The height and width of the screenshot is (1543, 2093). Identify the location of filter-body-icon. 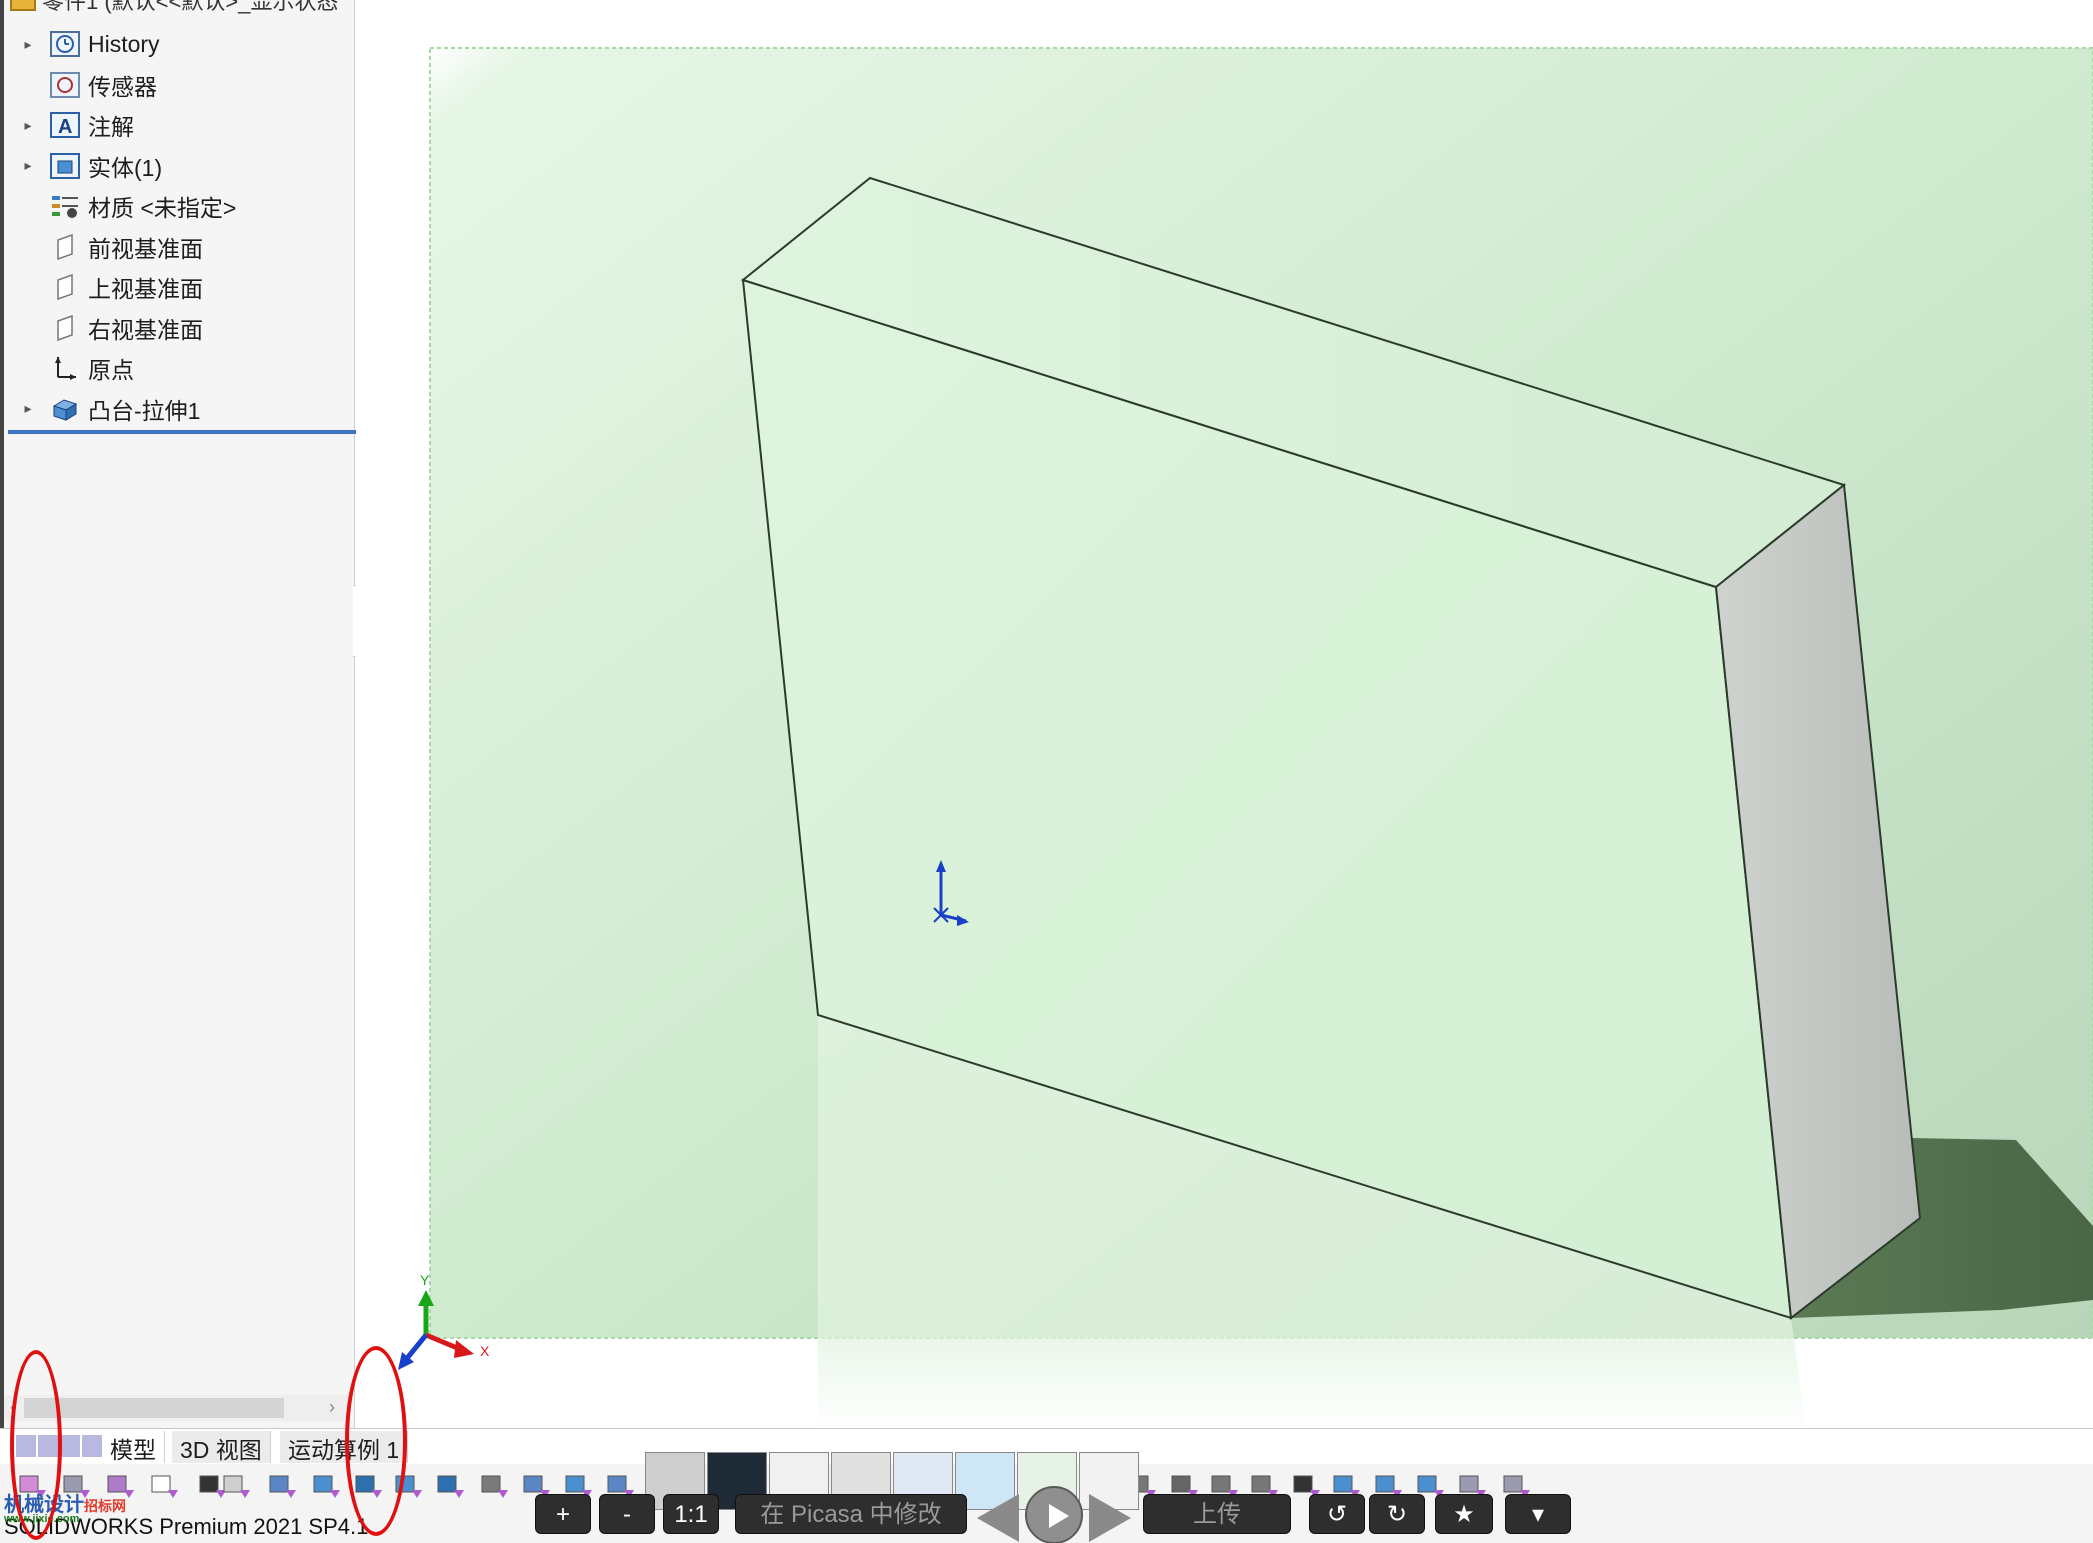
(450, 1487).